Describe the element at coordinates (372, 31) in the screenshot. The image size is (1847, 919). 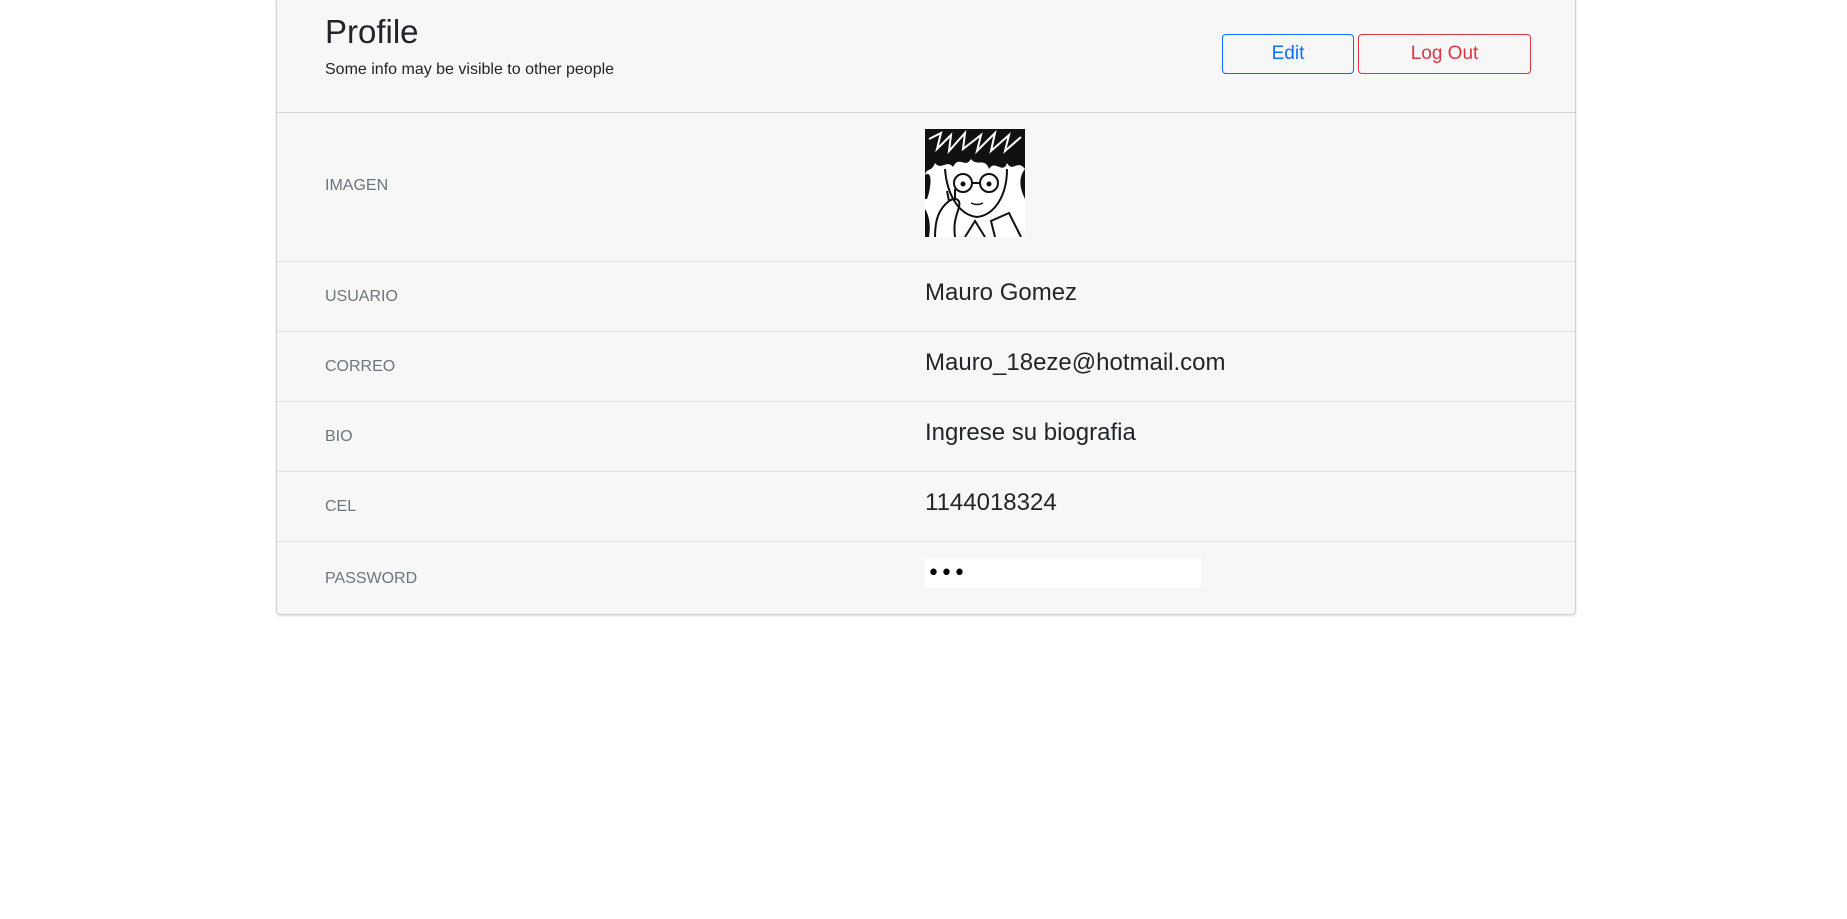
I see `page-title: Profile` at that location.